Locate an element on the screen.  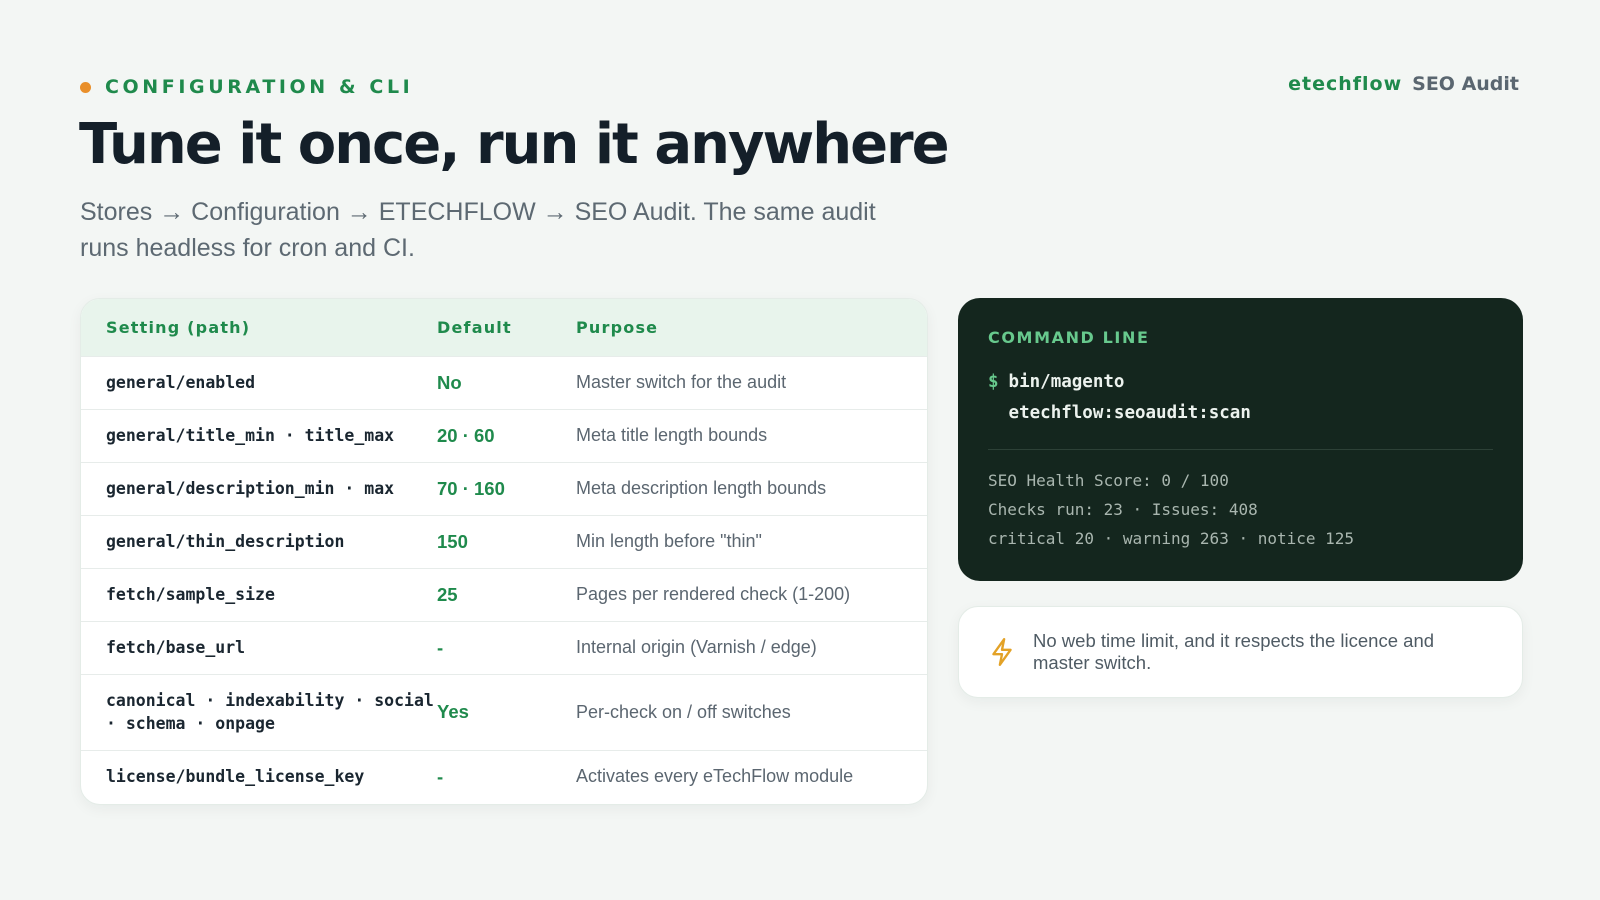
terminal-command: $ bin/magento etechflow:seoaudit:scan is located at coordinates (1240, 398).